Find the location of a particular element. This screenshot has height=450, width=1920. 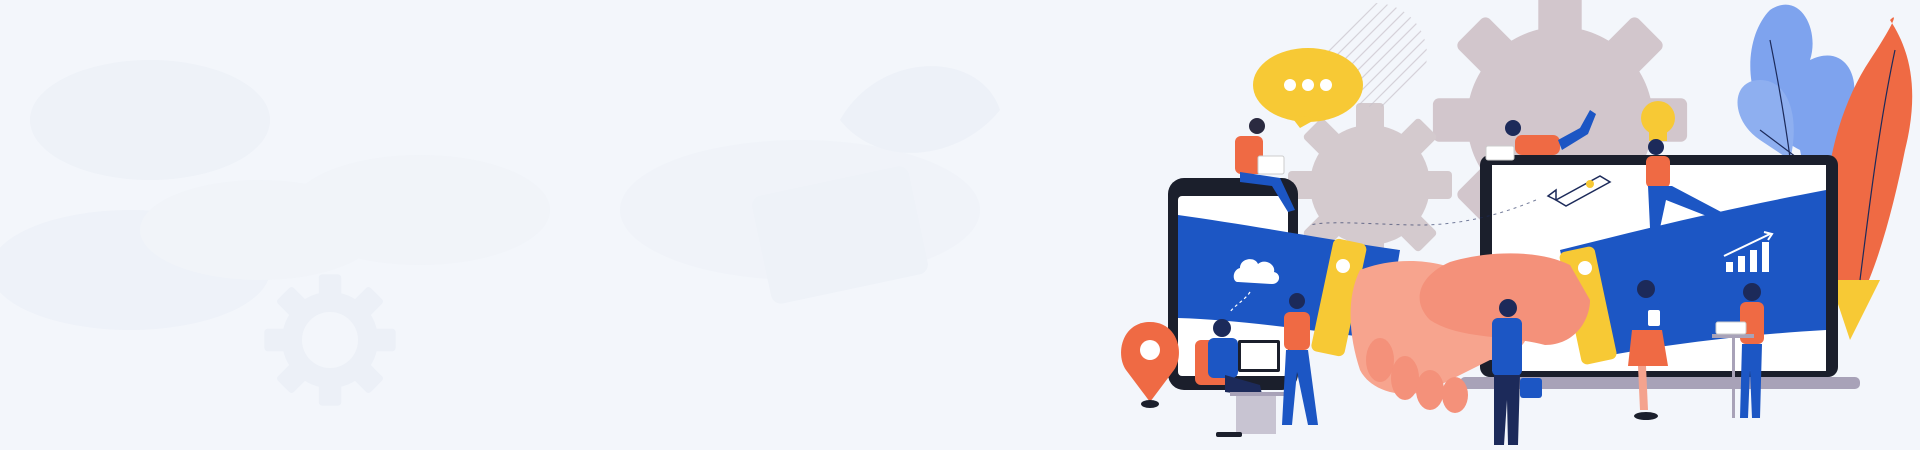

chat-bubble-icon is located at coordinates (1308, 88).